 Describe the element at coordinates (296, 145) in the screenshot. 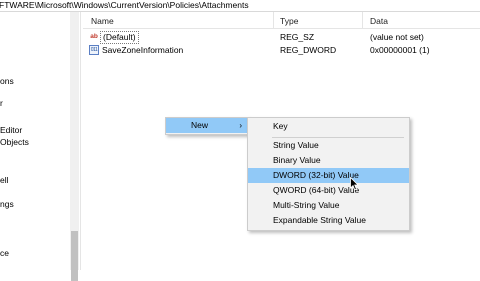

I see `menu-item-label: String Value` at that location.